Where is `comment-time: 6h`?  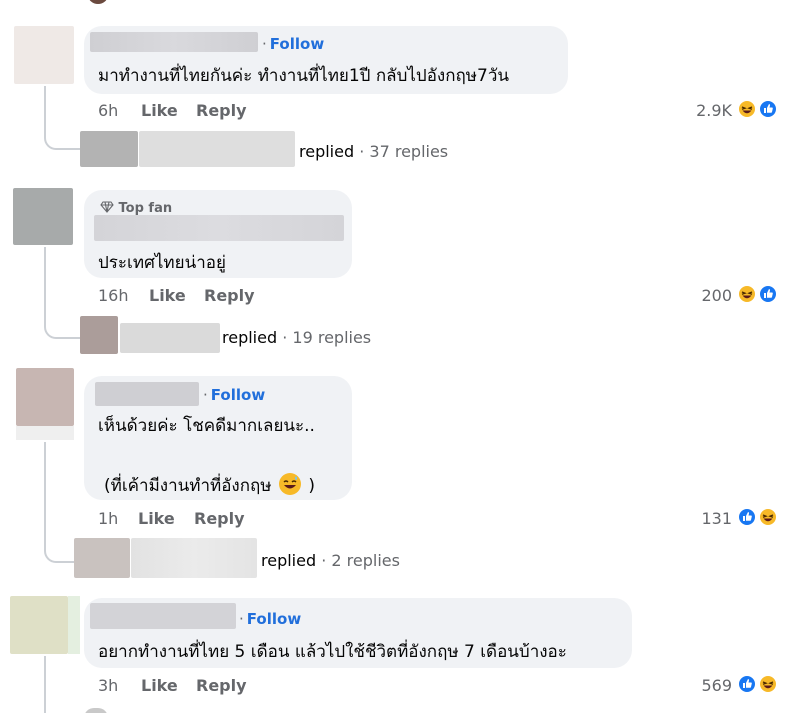 comment-time: 6h is located at coordinates (108, 110).